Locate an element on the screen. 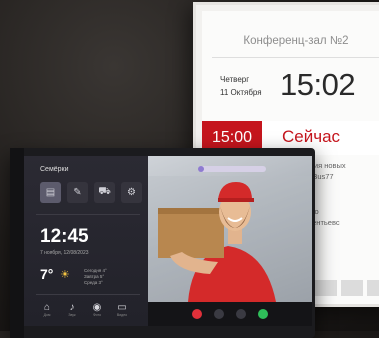  call-controls is located at coordinates (230, 314).